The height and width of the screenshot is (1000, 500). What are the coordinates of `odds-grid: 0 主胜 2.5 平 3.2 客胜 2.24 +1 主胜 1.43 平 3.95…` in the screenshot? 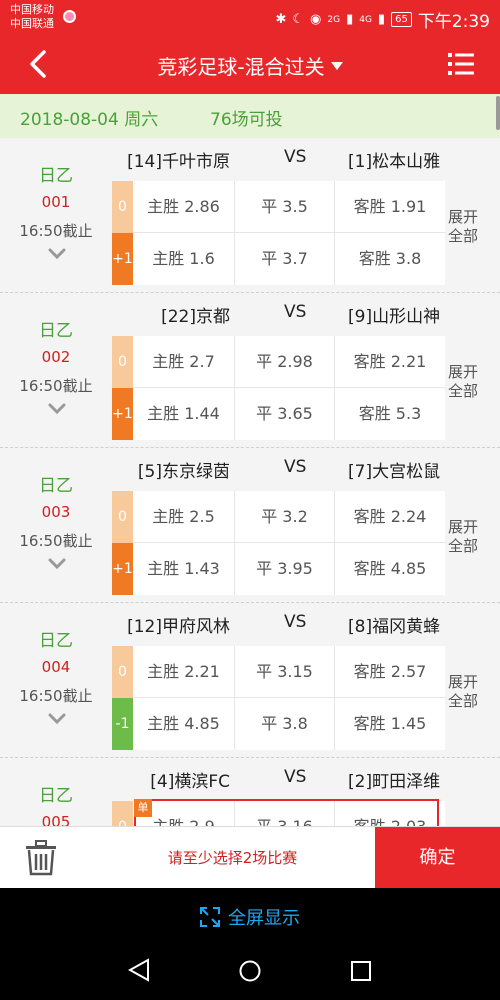 It's located at (278, 543).